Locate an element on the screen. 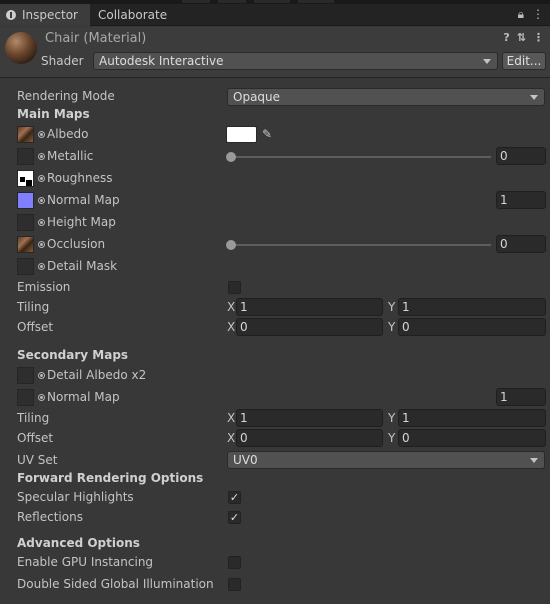 The height and width of the screenshot is (604, 550). emission-checkbox is located at coordinates (234, 287).